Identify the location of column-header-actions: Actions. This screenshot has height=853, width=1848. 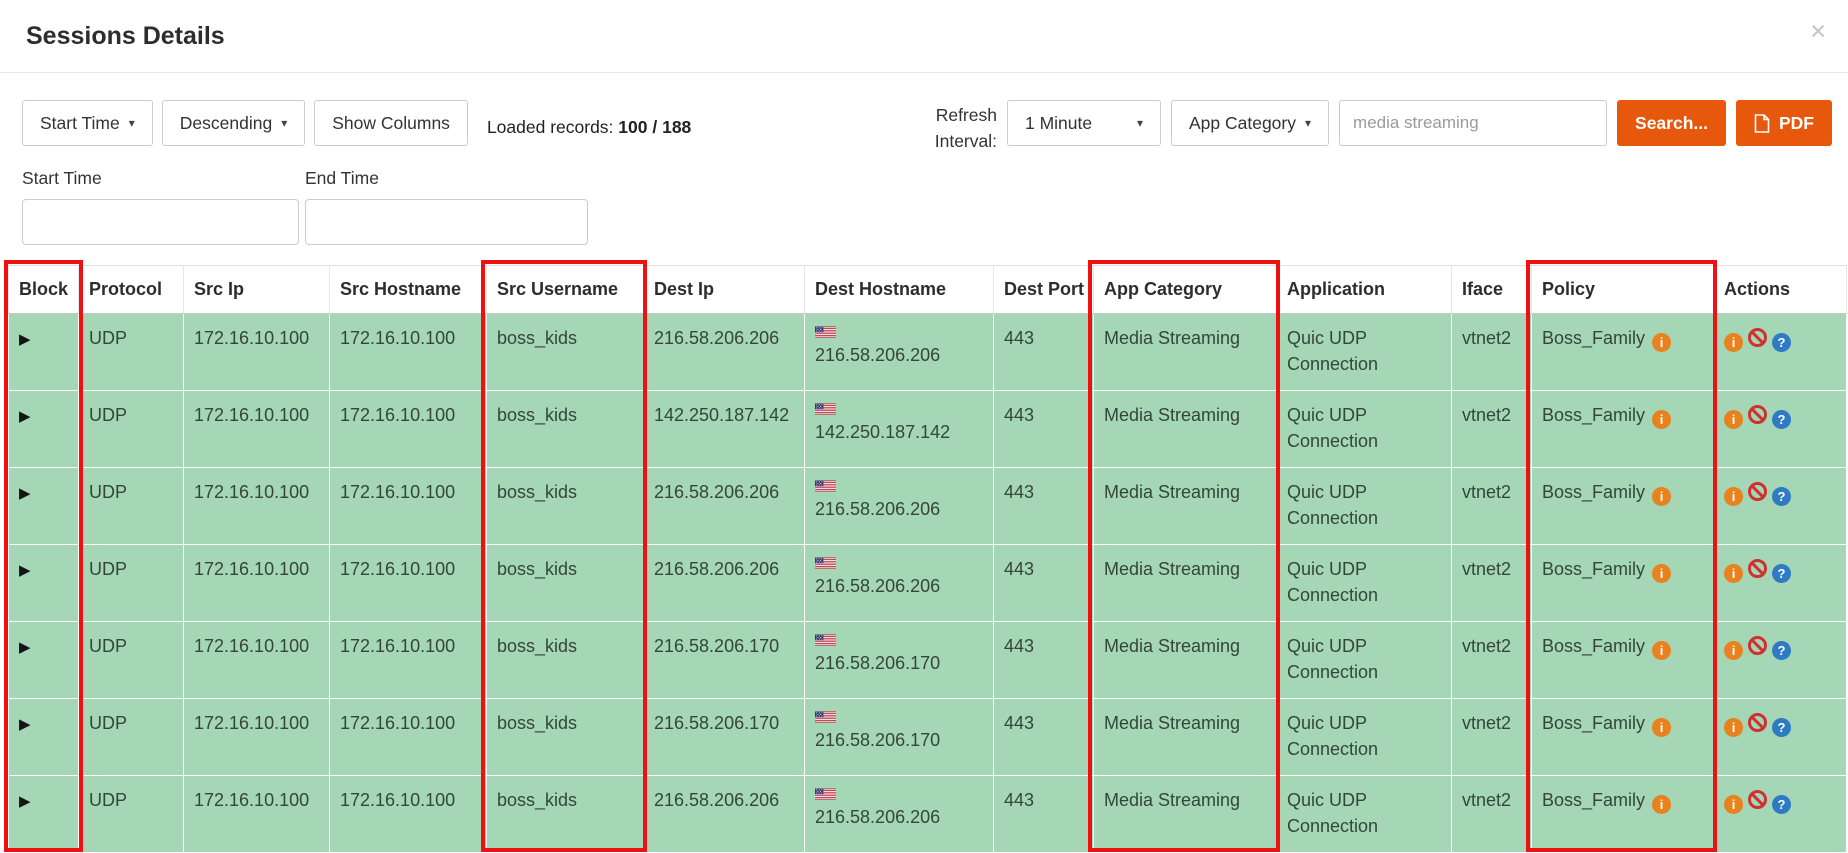
(1780, 289).